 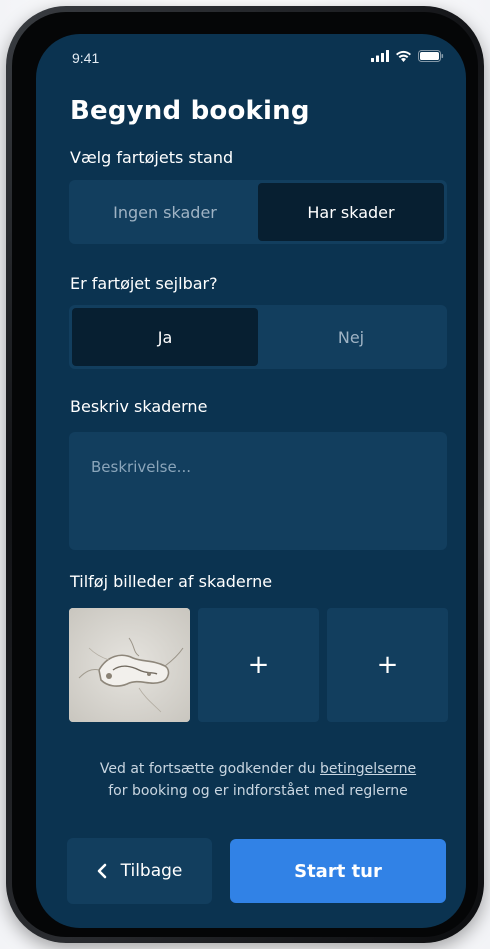 I want to click on wifi-icon, so click(x=403, y=56).